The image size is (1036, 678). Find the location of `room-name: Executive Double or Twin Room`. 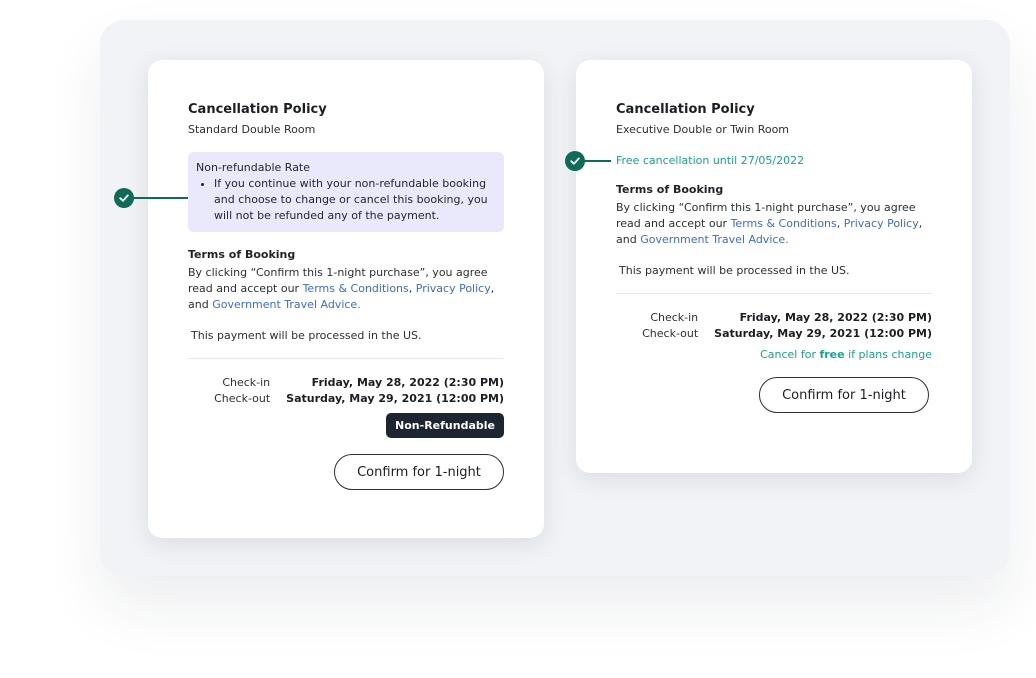

room-name: Executive Double or Twin Room is located at coordinates (703, 129).